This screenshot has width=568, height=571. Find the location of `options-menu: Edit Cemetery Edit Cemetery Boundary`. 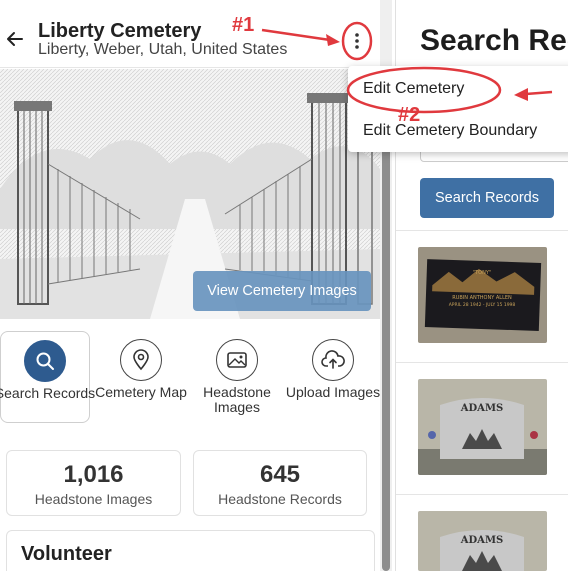

options-menu: Edit Cemetery Edit Cemetery Boundary is located at coordinates (458, 109).